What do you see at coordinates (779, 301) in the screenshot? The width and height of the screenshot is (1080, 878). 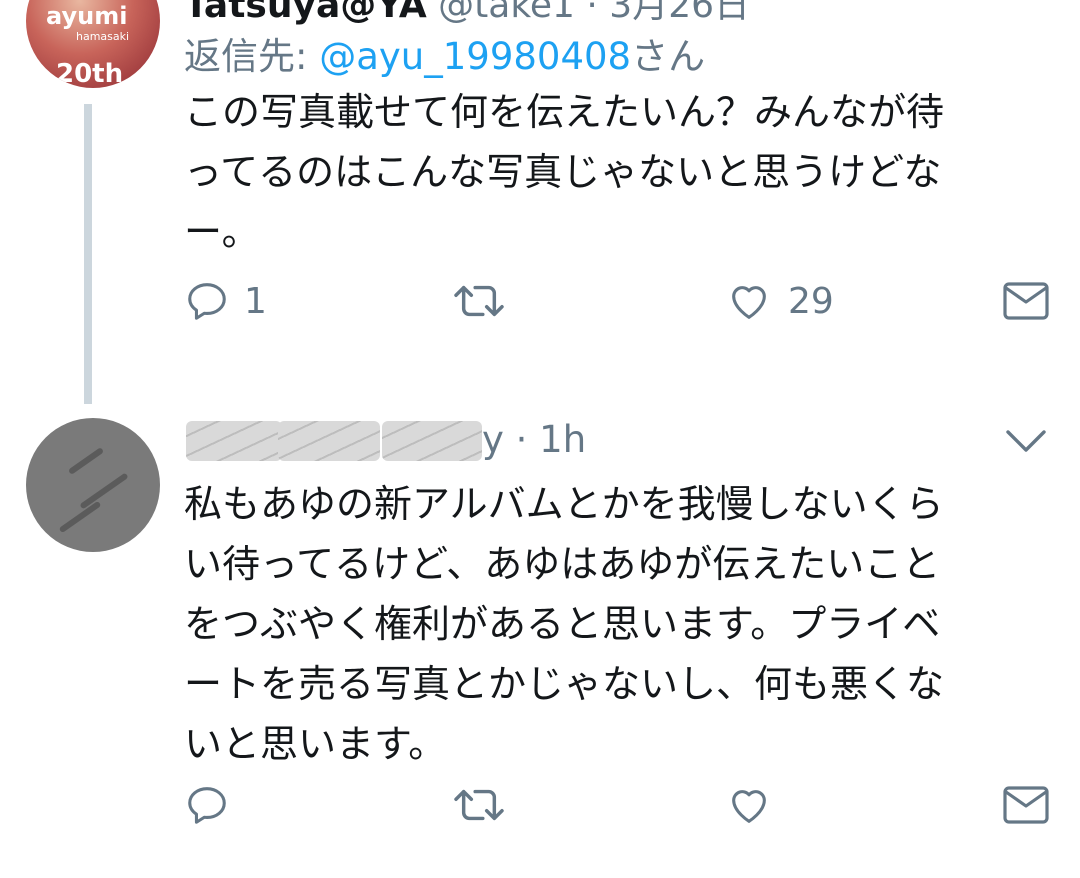 I see `like-button: 29` at bounding box center [779, 301].